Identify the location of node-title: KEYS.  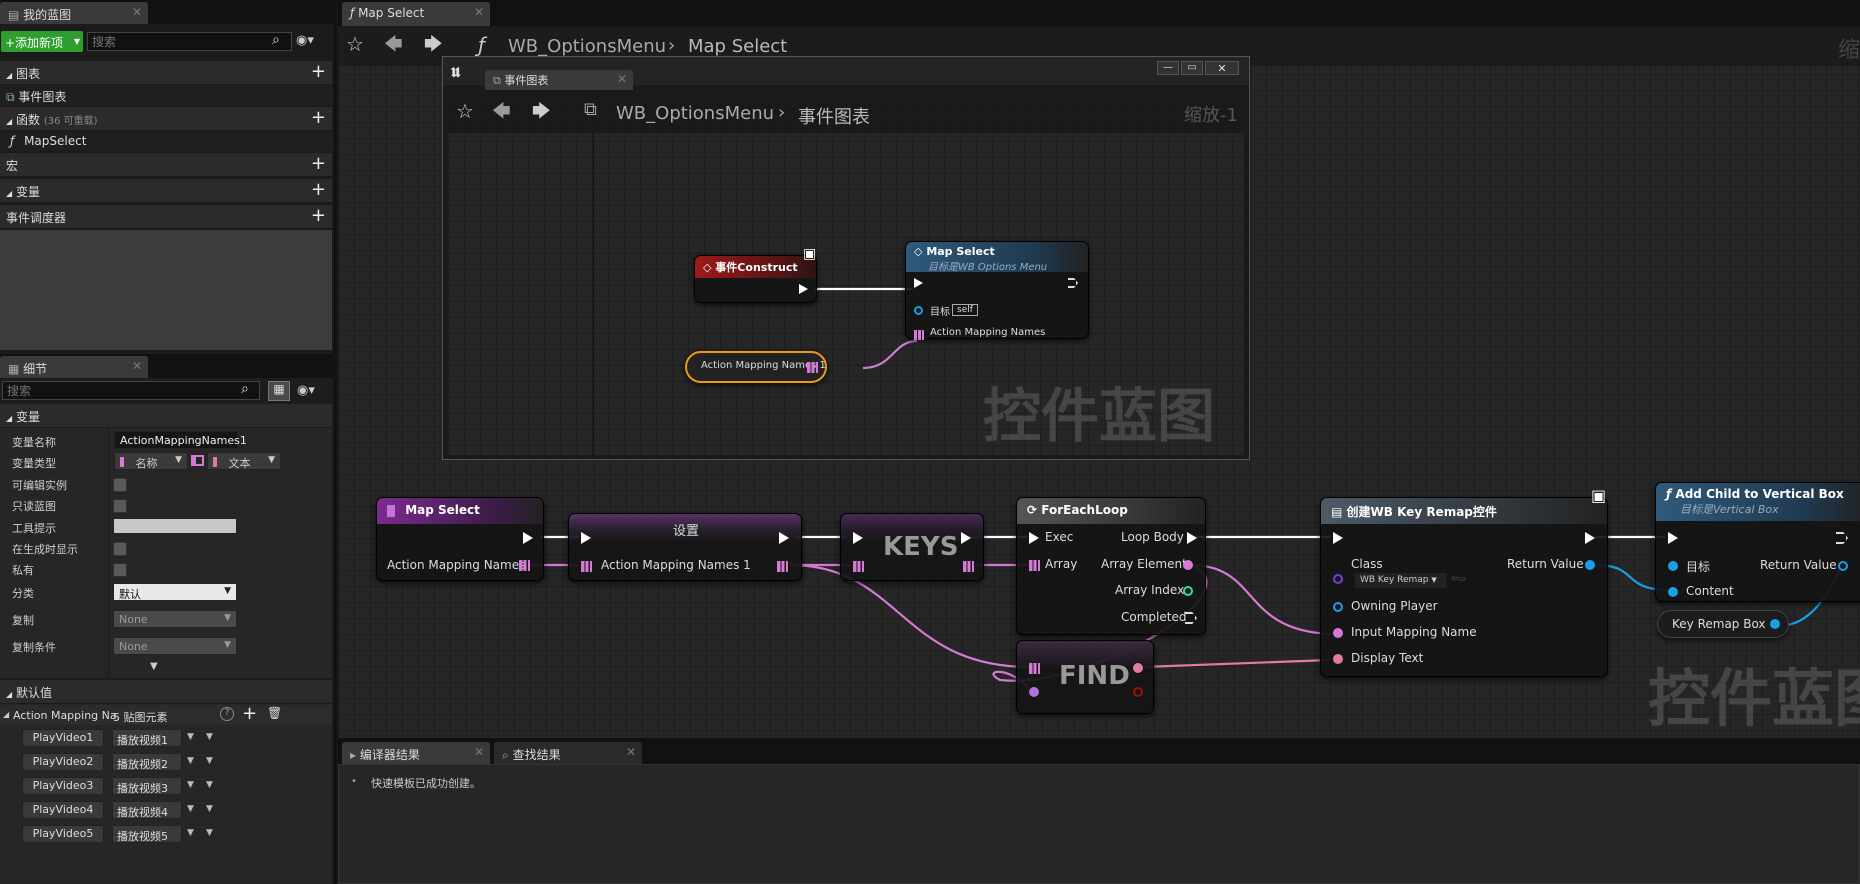
(921, 547).